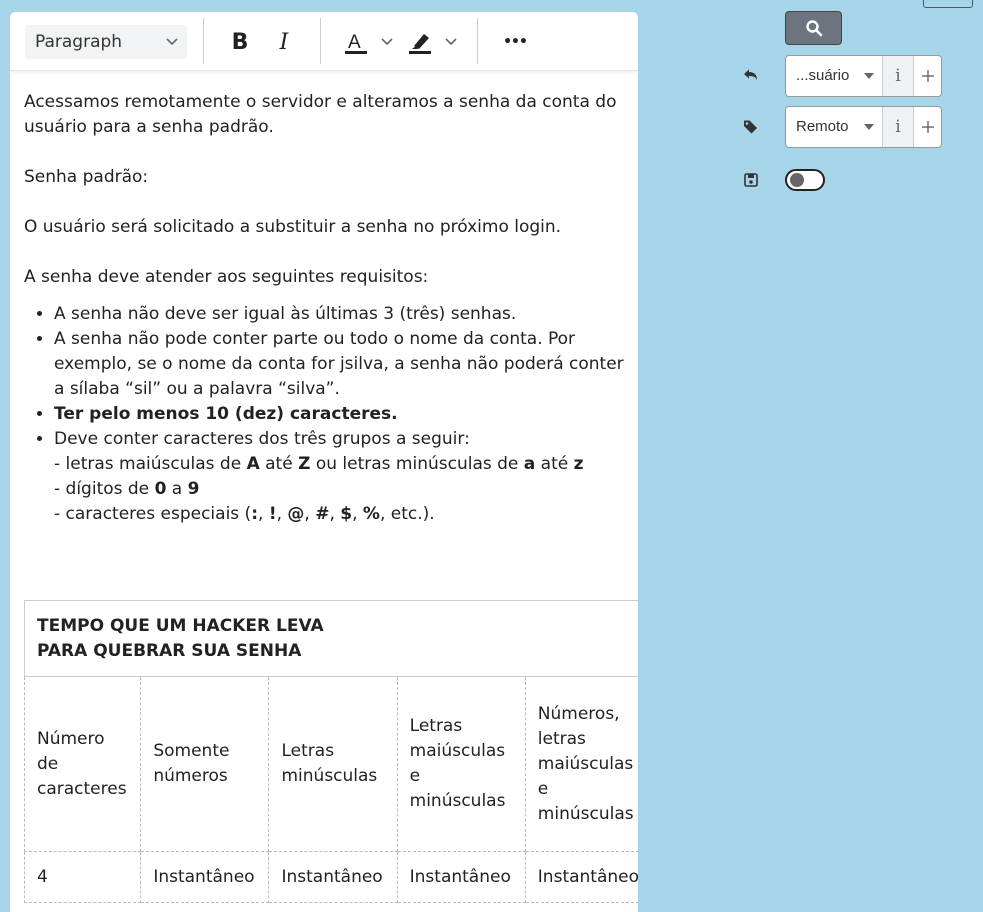 This screenshot has width=983, height=912. I want to click on save-icon, so click(751, 180).